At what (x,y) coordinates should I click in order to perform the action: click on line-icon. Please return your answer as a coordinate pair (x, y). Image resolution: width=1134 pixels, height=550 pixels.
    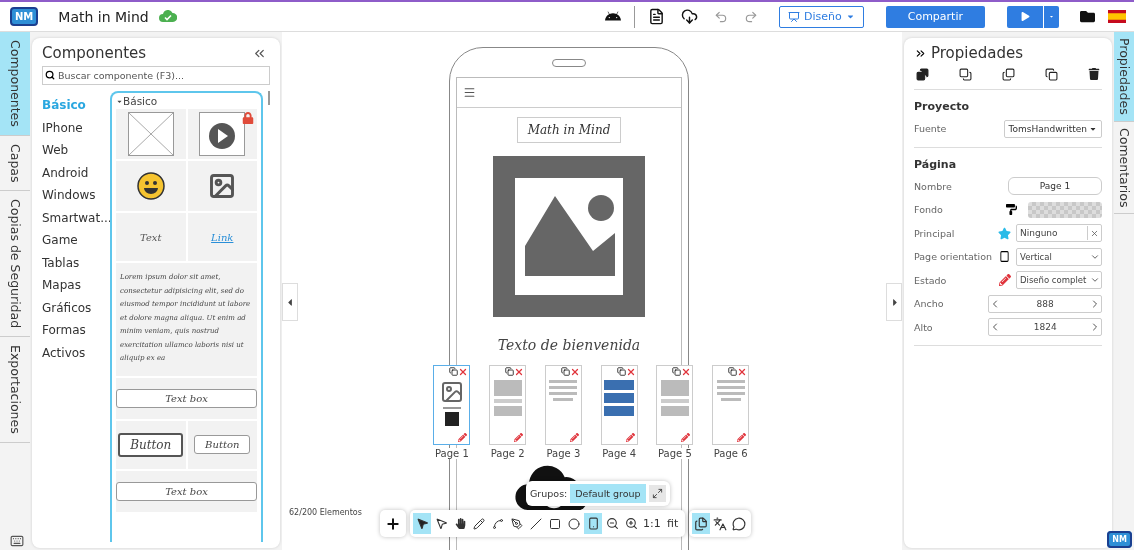
    Looking at the image, I should click on (536, 523).